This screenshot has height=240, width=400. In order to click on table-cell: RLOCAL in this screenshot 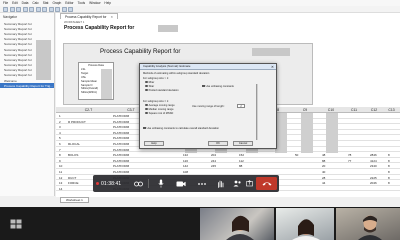, I will do `click(74, 144)`.